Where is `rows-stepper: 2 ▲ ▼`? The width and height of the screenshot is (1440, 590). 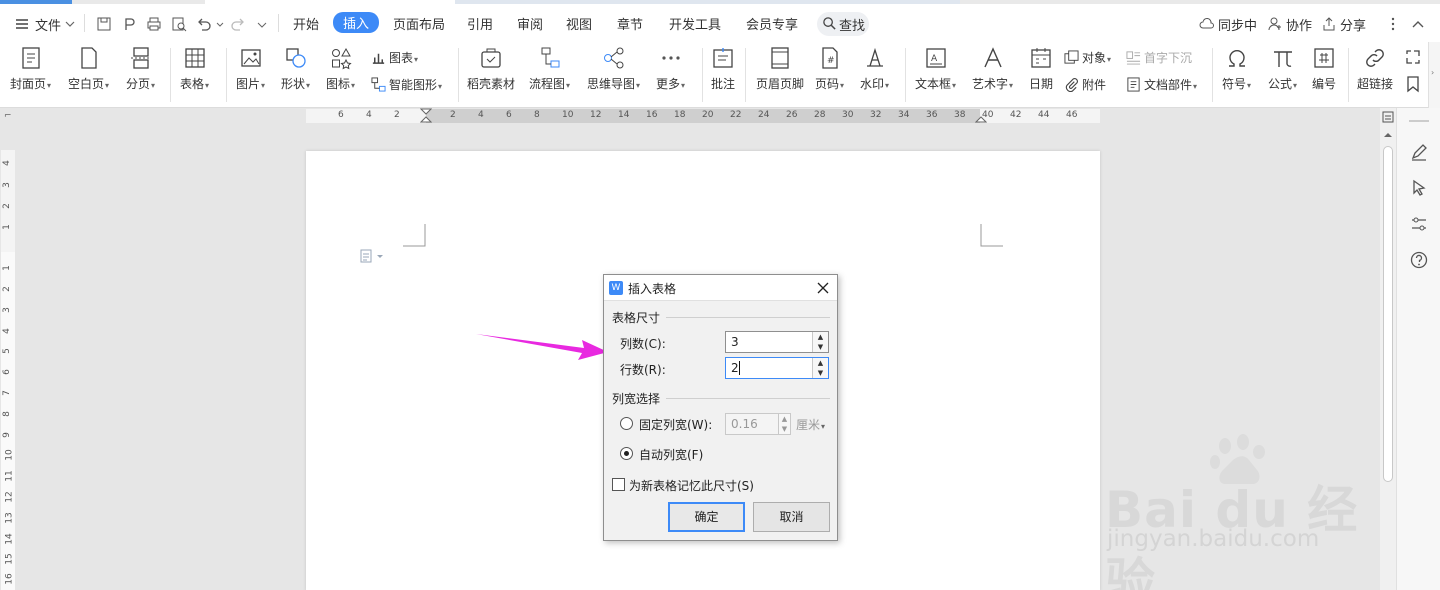
rows-stepper: 2 ▲ ▼ is located at coordinates (777, 368).